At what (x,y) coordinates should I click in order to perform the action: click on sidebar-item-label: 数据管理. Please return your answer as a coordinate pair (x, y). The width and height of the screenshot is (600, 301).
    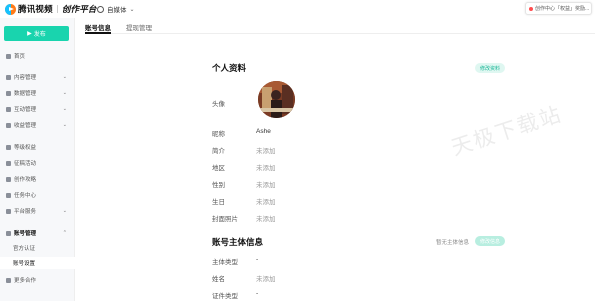
    Looking at the image, I should click on (25, 94).